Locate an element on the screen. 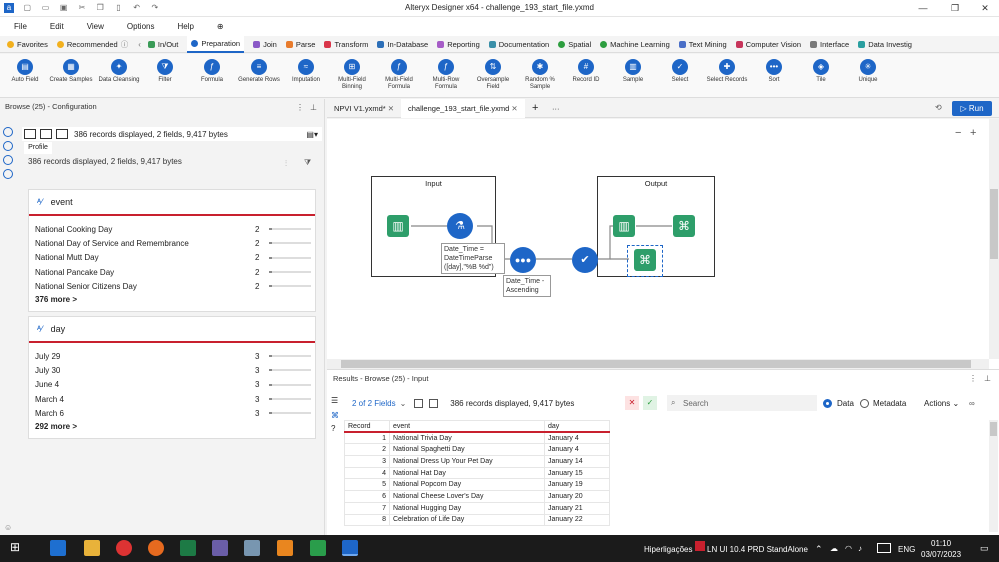 The width and height of the screenshot is (999, 562). table-row: 6 National Cheese Lover's Day January 20 is located at coordinates (477, 496).